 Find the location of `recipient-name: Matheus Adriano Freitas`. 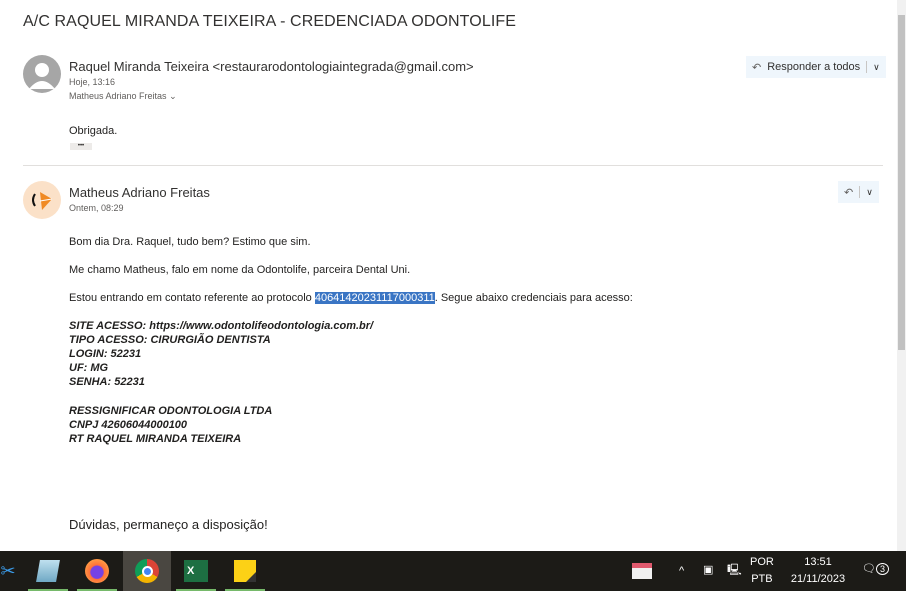

recipient-name: Matheus Adriano Freitas is located at coordinates (118, 96).